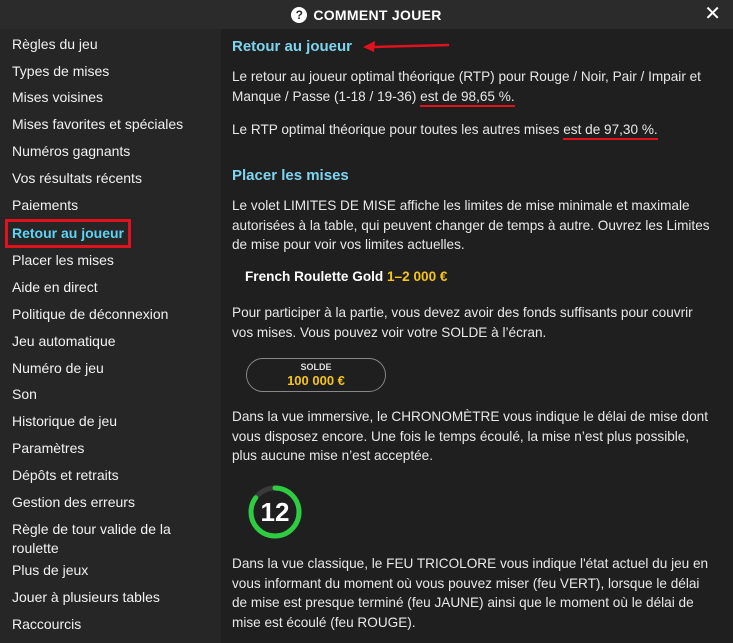  What do you see at coordinates (110, 205) in the screenshot?
I see `sidebar-item: Paiements` at bounding box center [110, 205].